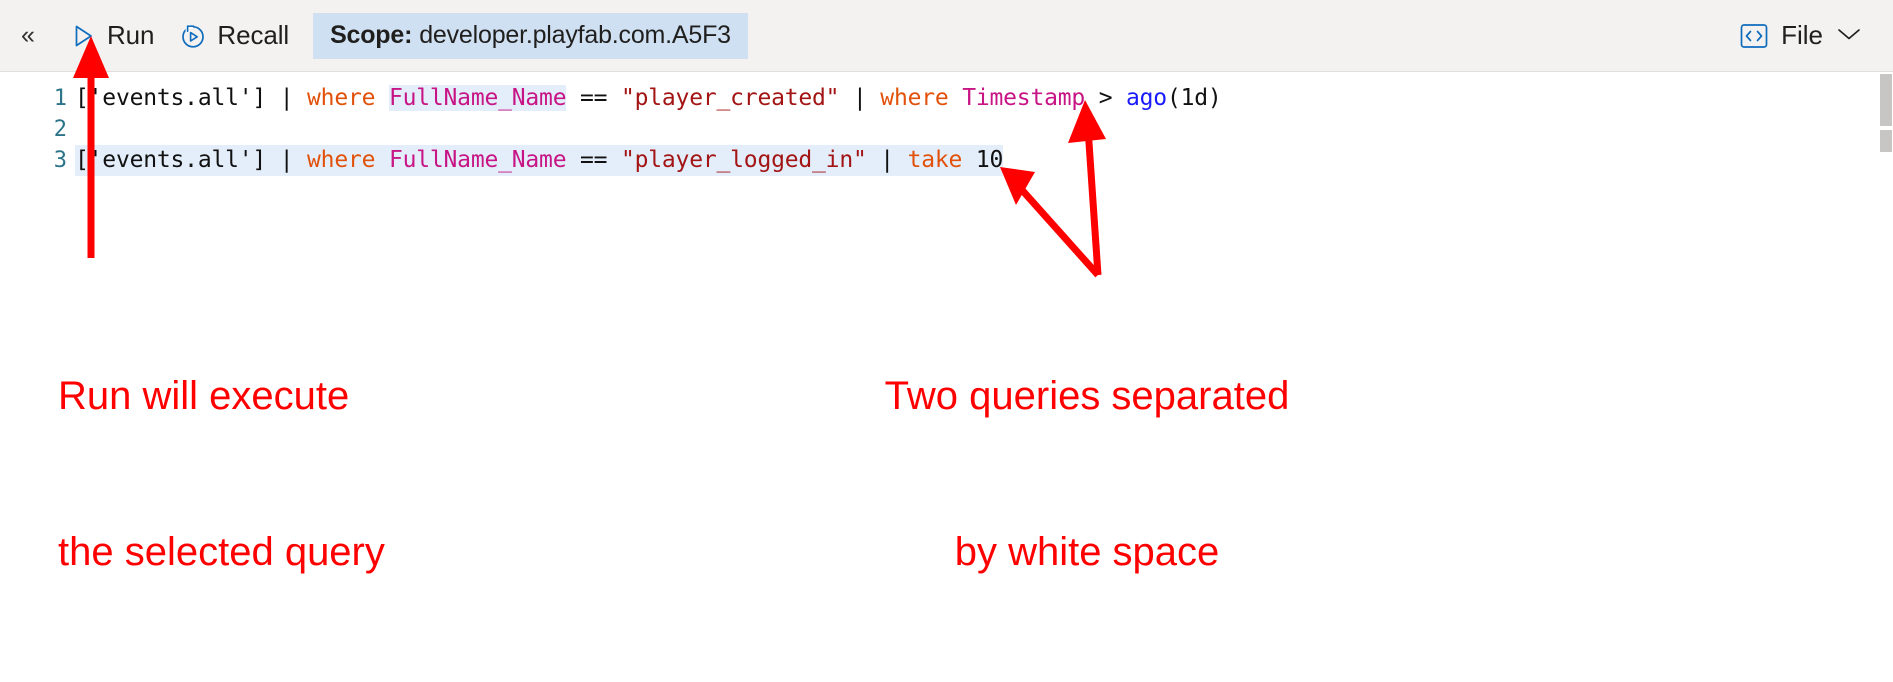 The width and height of the screenshot is (1893, 682). What do you see at coordinates (60, 160) in the screenshot?
I see `line-number: 3` at bounding box center [60, 160].